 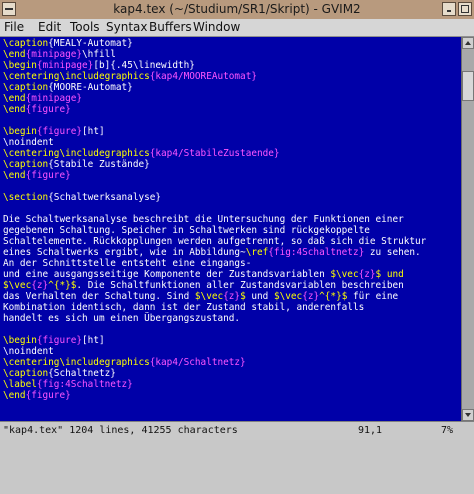 I want to click on code-token: {Schaltwerksanalyse}, so click(x=105, y=197).